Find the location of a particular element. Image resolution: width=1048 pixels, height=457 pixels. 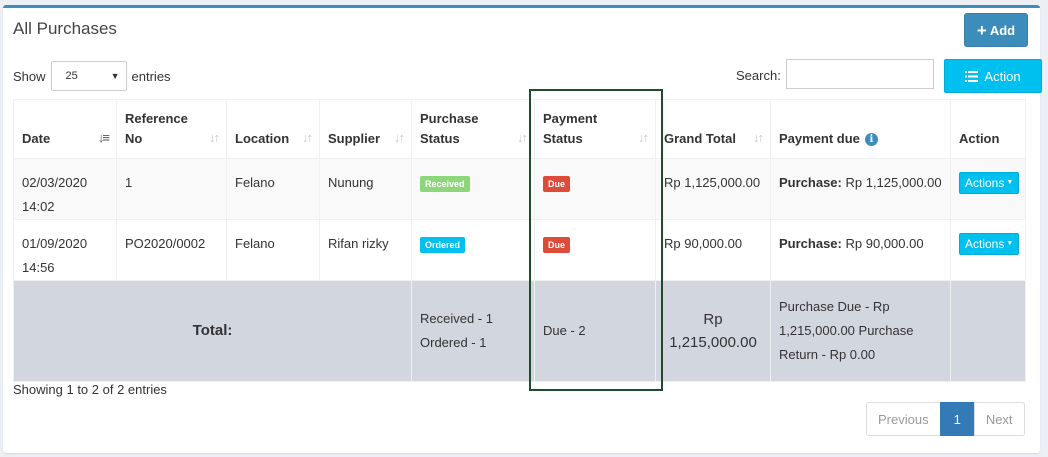

column-header-purchase-status: Purchase Status ↓↑ is located at coordinates (473, 129).